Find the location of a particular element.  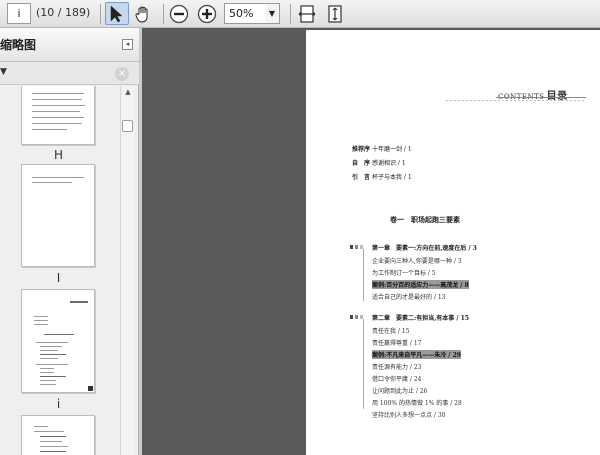

heading-rule is located at coordinates (541, 97).